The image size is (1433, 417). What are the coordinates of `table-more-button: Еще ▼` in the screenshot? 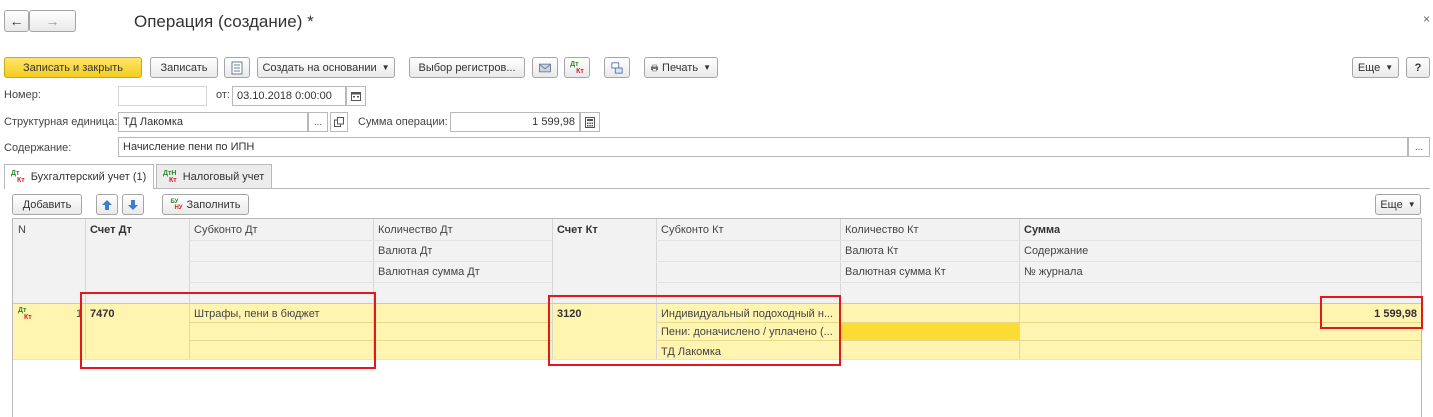 It's located at (1398, 204).